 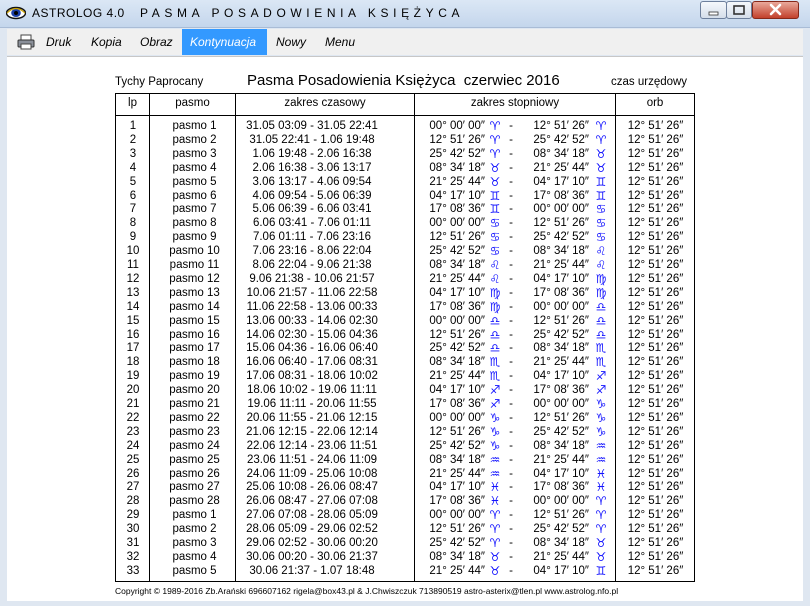 What do you see at coordinates (133, 237) in the screenshot?
I see `row-lp: 9` at bounding box center [133, 237].